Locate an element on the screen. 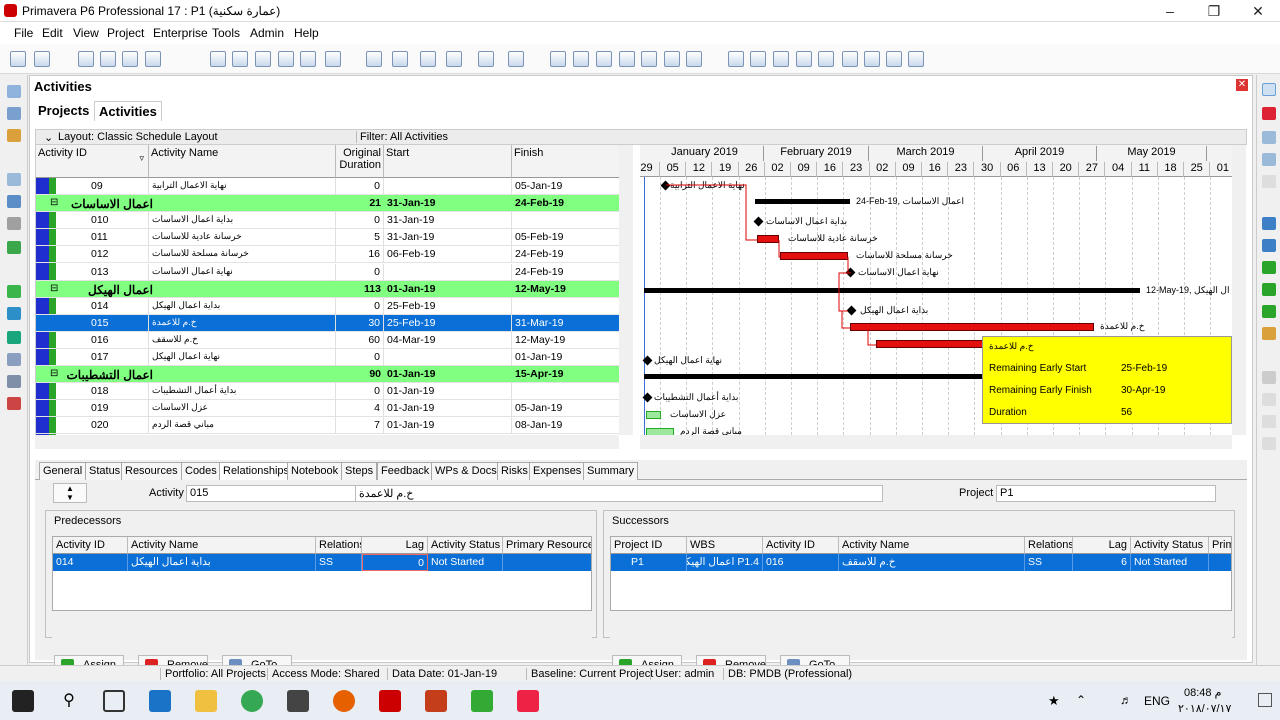 This screenshot has height=720, width=1280. print-icon is located at coordinates (18, 59).